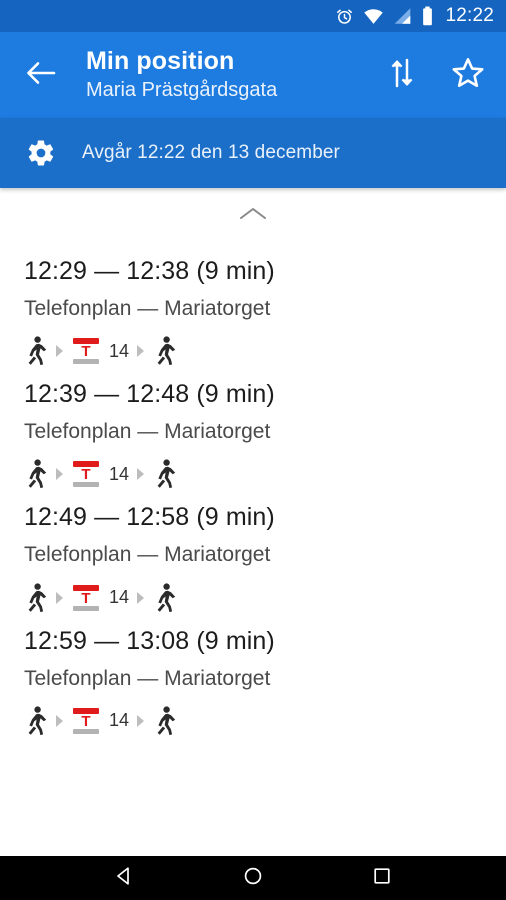  I want to click on wifi-icon, so click(373, 16).